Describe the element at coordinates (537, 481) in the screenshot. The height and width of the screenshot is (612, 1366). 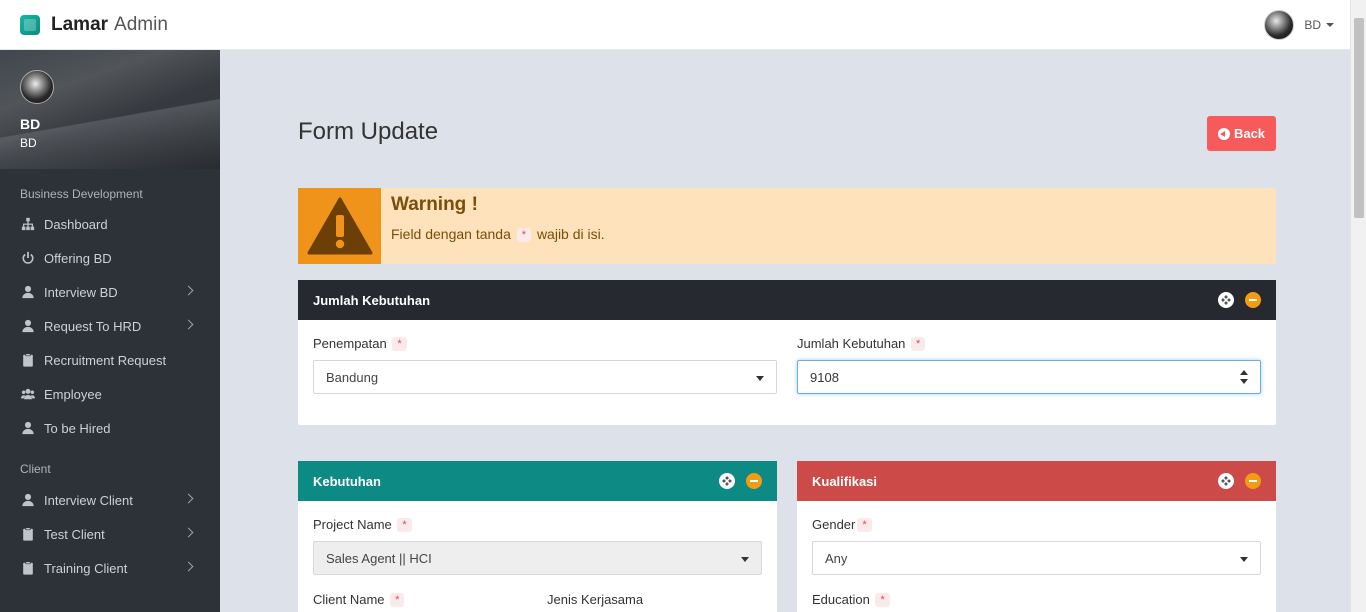
I see `panel-header: Kebutuhan` at that location.